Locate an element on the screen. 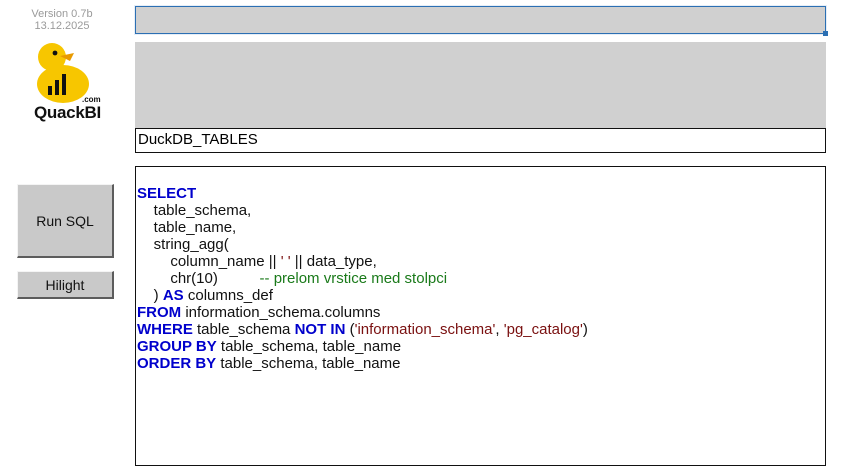 This screenshot has width=854, height=466. sql-line: SELECT is located at coordinates (481, 193).